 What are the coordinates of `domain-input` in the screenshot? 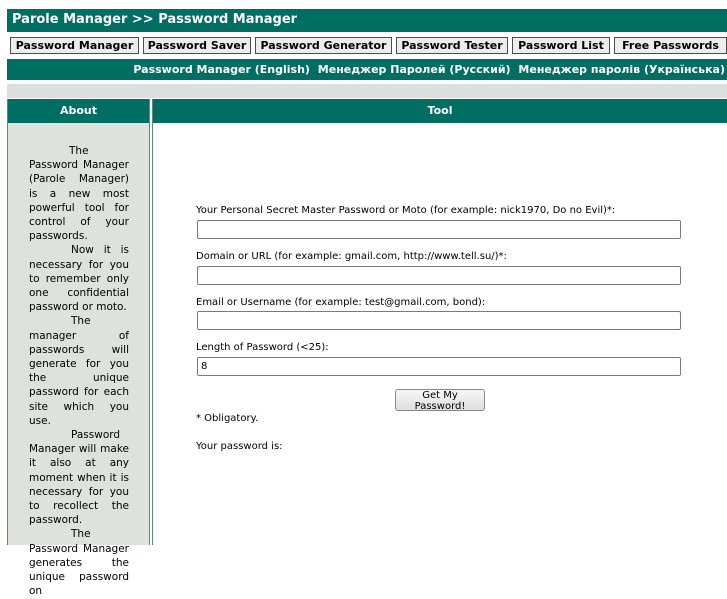 It's located at (439, 275).